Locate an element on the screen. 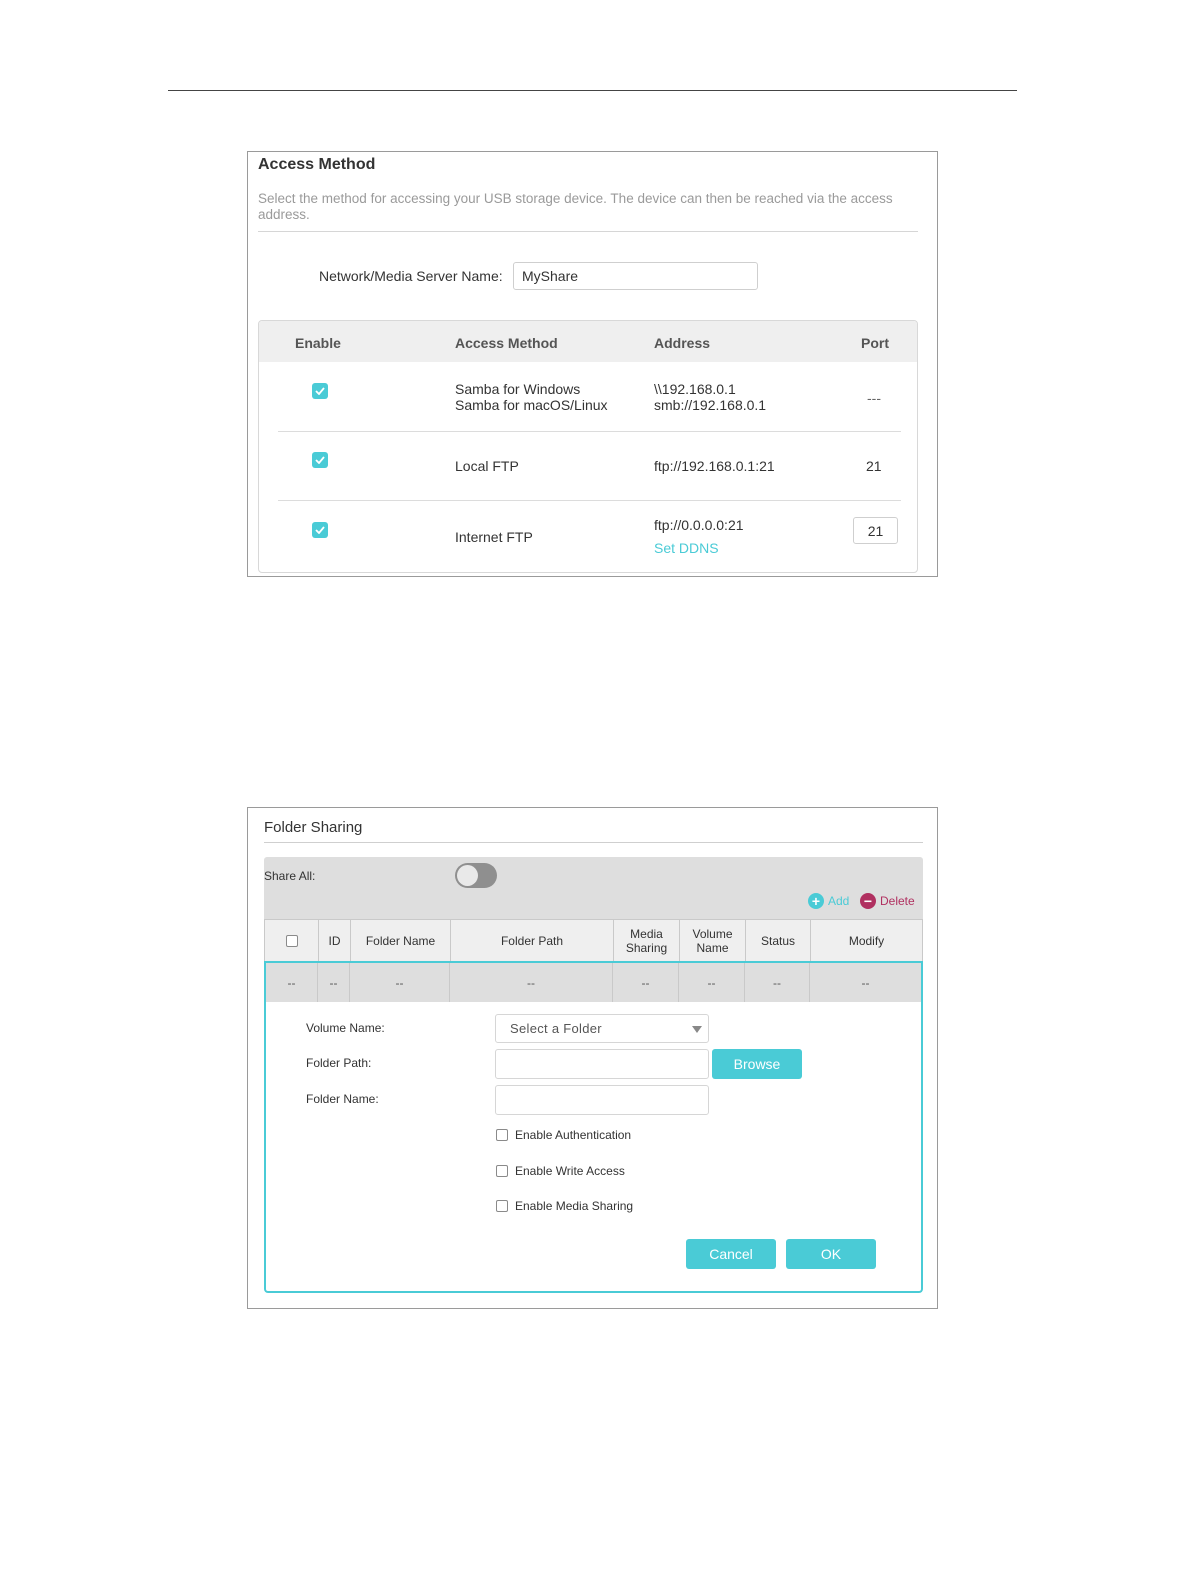 This screenshot has width=1196, height=1582. delete-button: − Delete is located at coordinates (887, 901).